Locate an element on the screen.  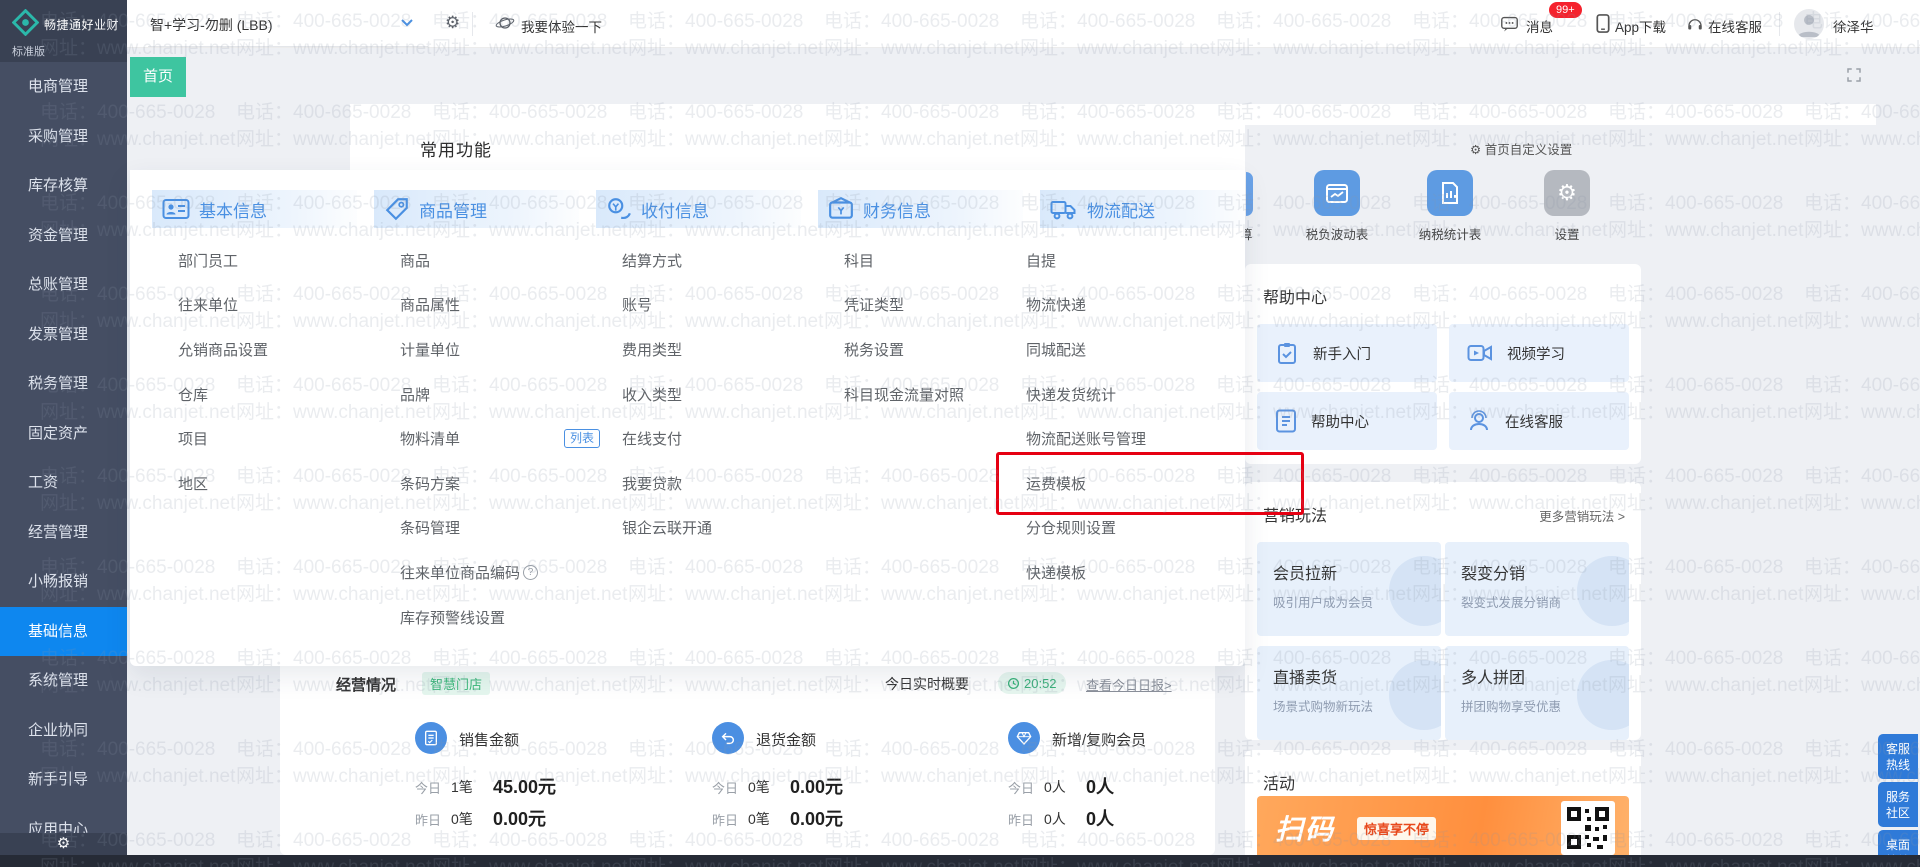
list-badge: 列表 is located at coordinates (581, 439).